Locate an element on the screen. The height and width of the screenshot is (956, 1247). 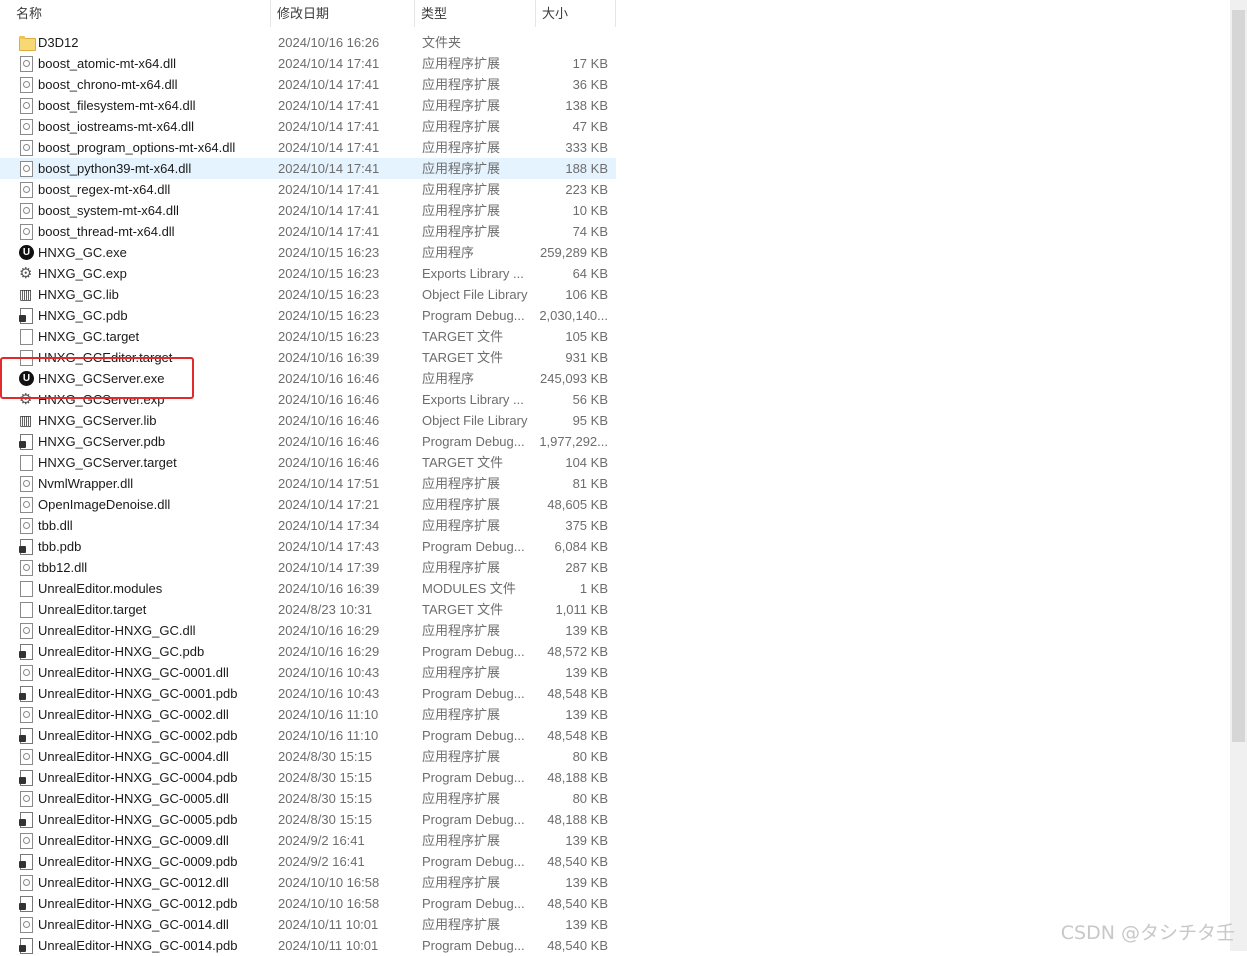
file-name-cell: boost_python39-mt-x64.dll is located at coordinates (135, 168).